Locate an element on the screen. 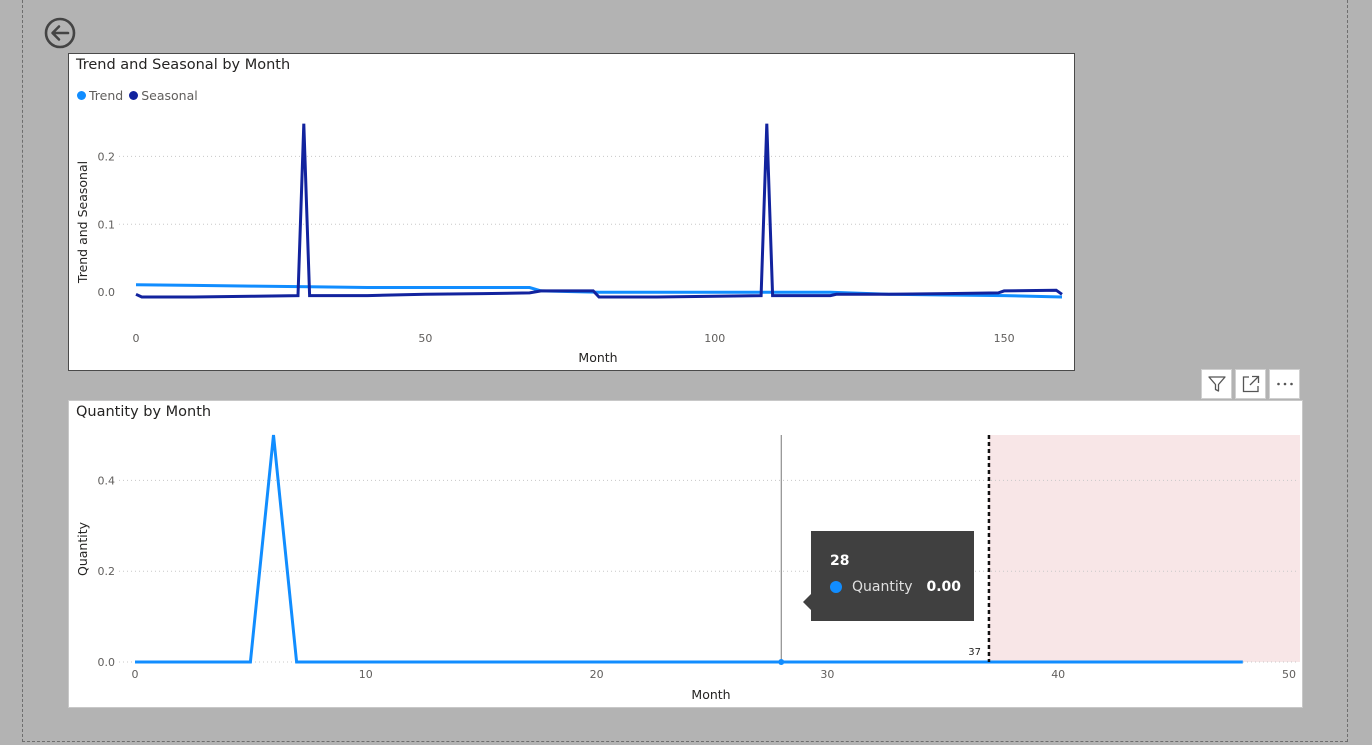 Image resolution: width=1372 pixels, height=745 pixels. more-options-button is located at coordinates (1284, 384).